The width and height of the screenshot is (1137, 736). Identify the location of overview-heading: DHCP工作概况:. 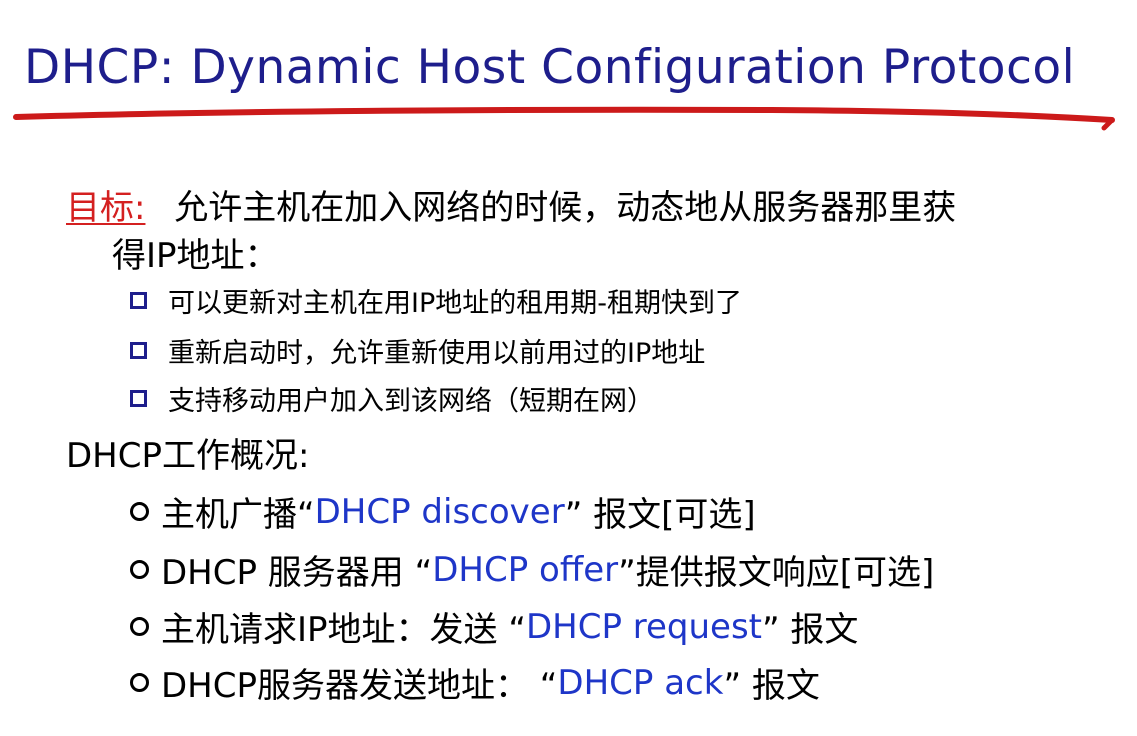
(188, 456).